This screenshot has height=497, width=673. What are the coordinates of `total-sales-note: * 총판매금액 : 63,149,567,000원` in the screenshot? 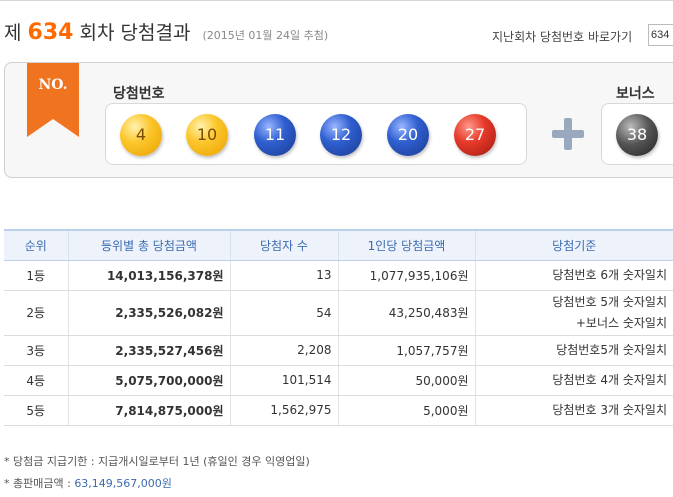 It's located at (88, 483).